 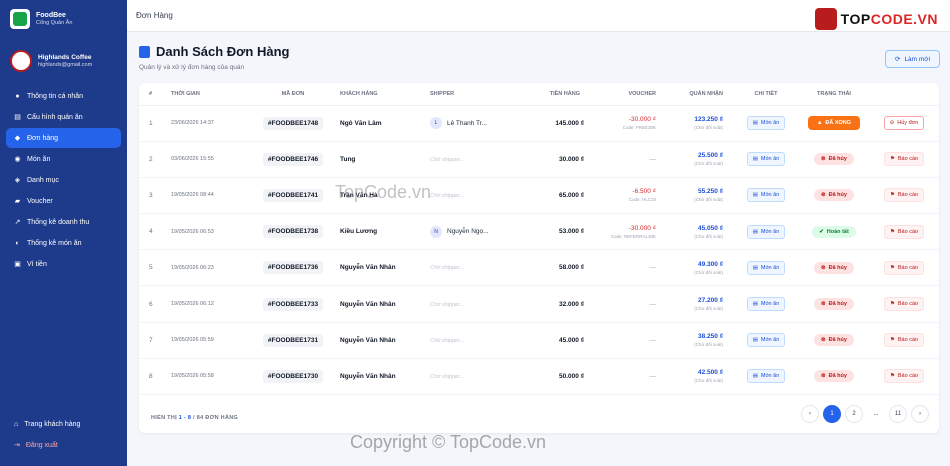 What do you see at coordinates (195, 418) in the screenshot?
I see `pagination-summary: HIỂN THỊ 1 - 8 / 84 ĐƠN HÀNG` at bounding box center [195, 418].